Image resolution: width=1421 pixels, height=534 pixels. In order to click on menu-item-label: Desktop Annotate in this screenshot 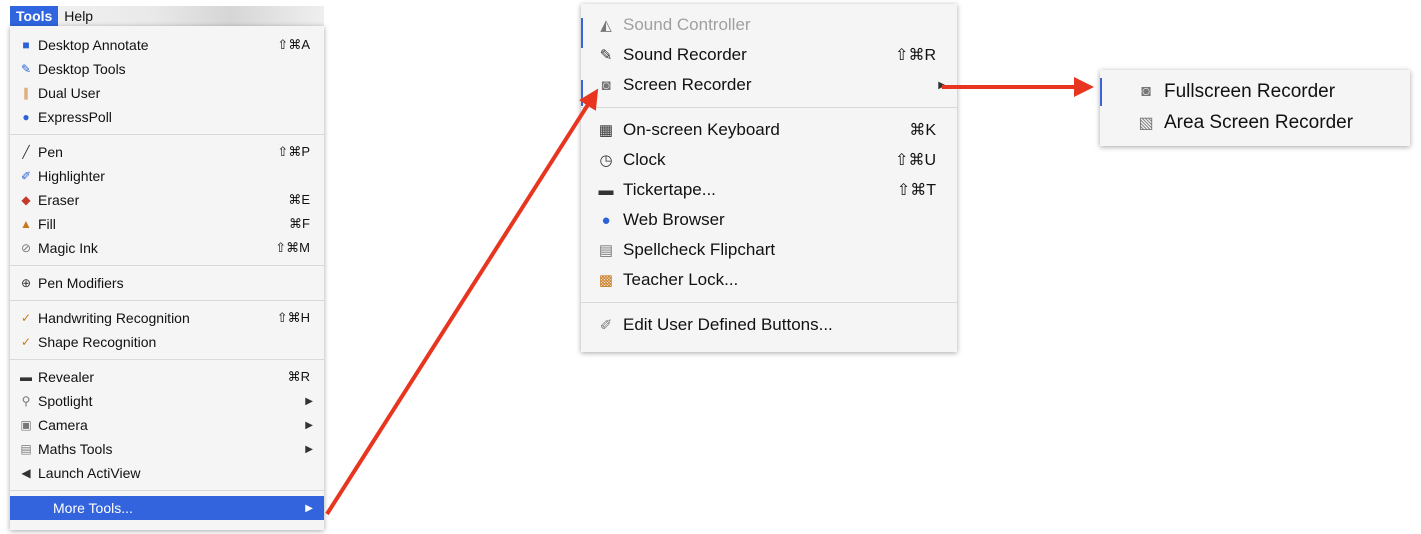, I will do `click(93, 45)`.